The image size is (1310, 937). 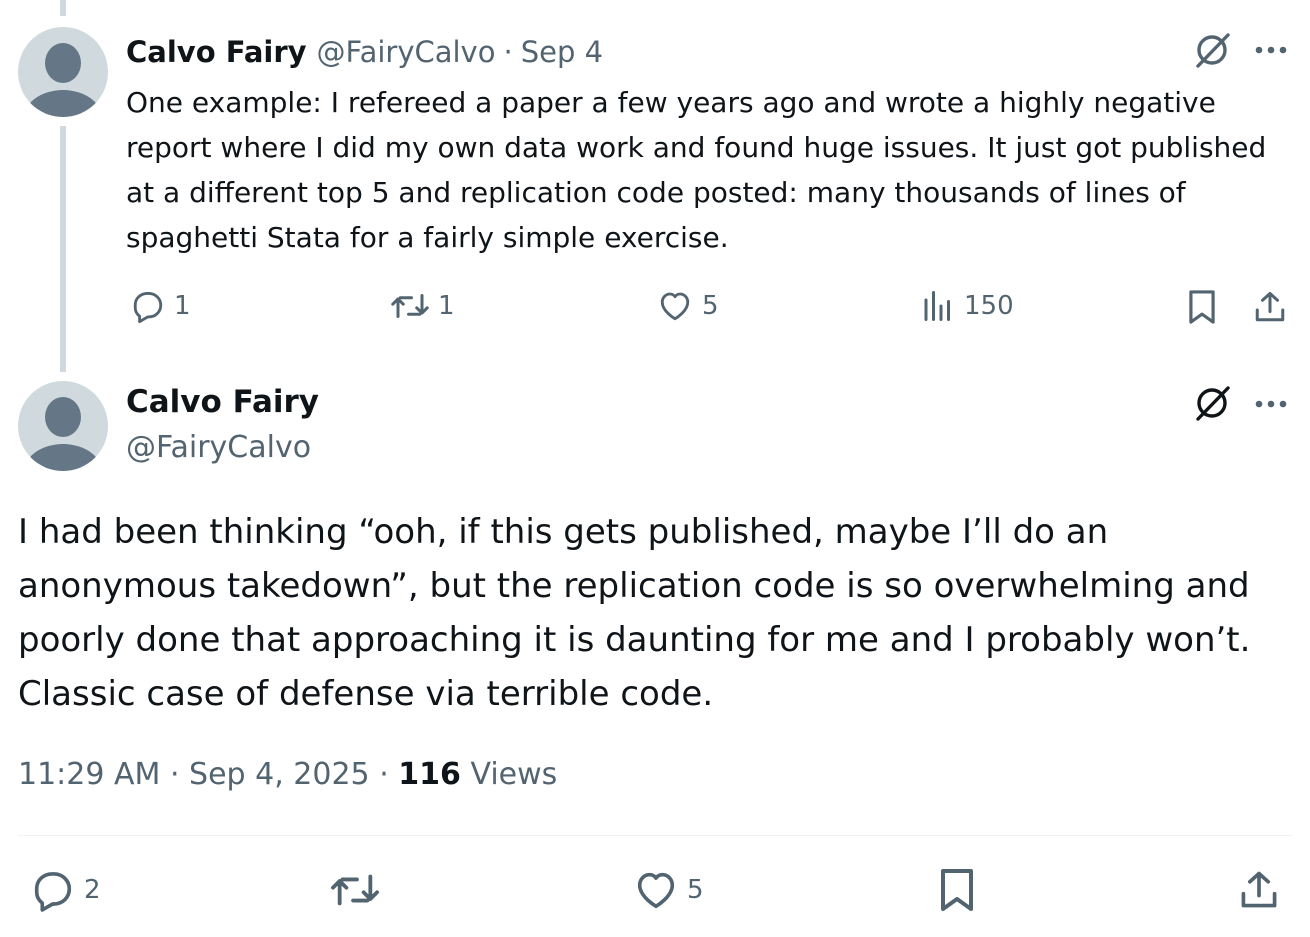 What do you see at coordinates (655, 835) in the screenshot?
I see `divider` at bounding box center [655, 835].